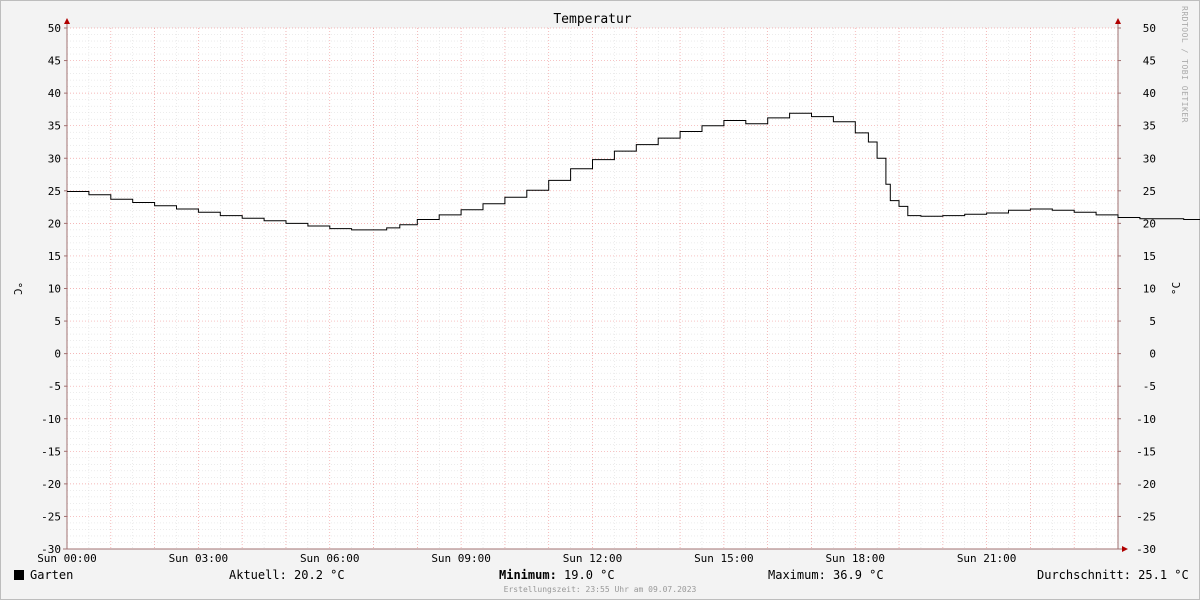 The height and width of the screenshot is (600, 1200). I want to click on y-tick-label-left: -25, so click(51, 516).